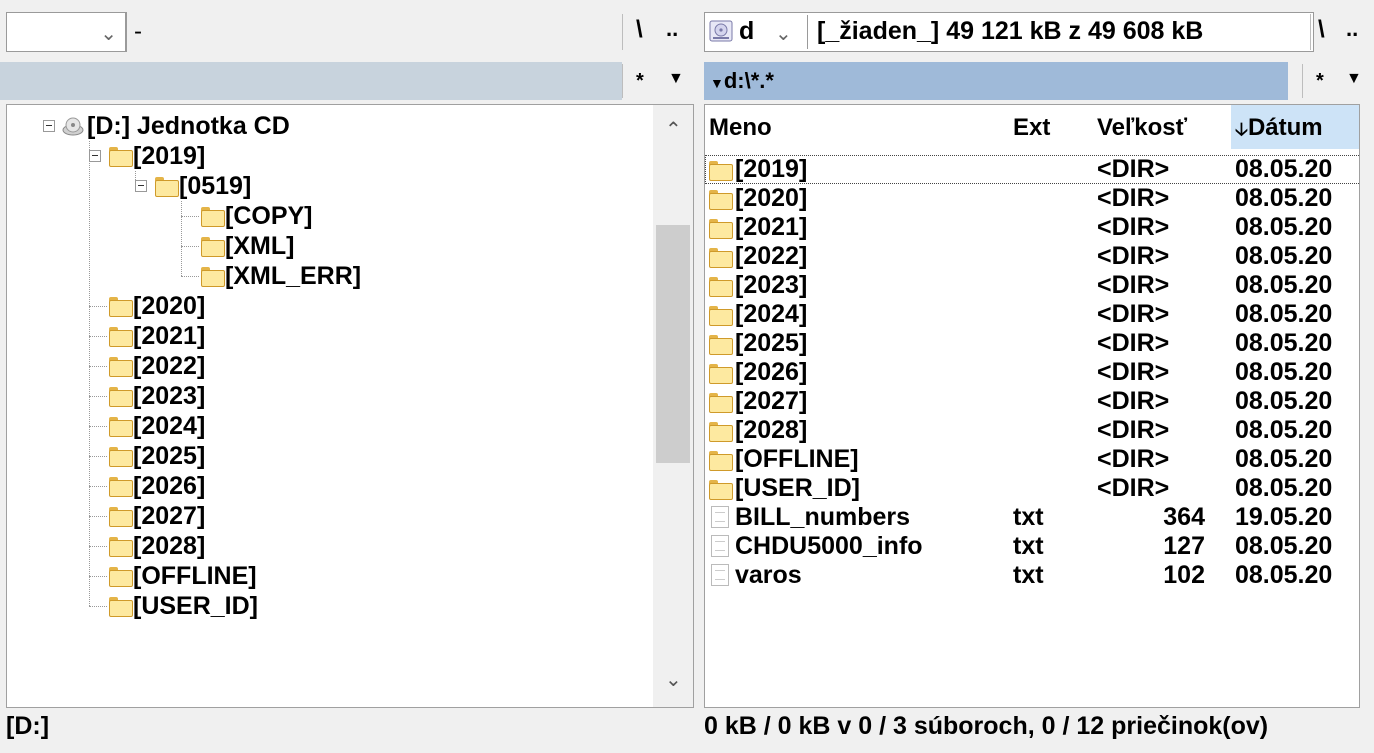 This screenshot has width=1374, height=753. I want to click on tree-item: [2020], so click(327, 306).